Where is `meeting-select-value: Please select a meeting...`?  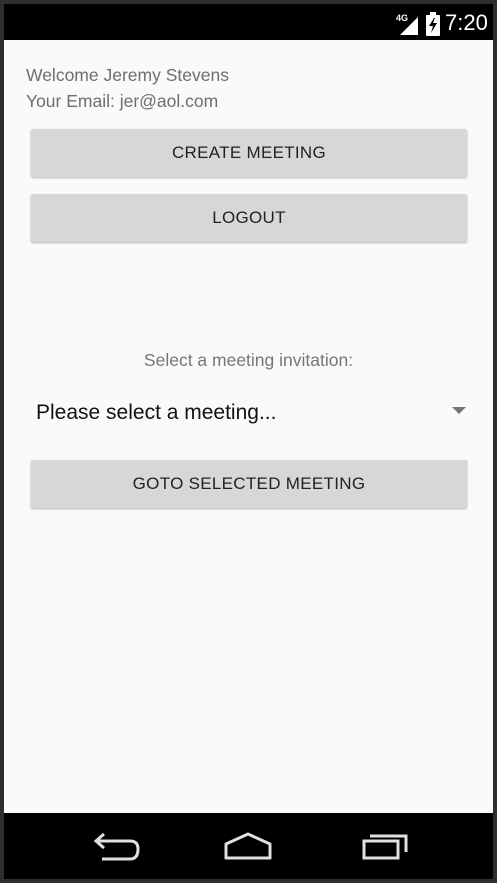 meeting-select-value: Please select a meeting... is located at coordinates (156, 412).